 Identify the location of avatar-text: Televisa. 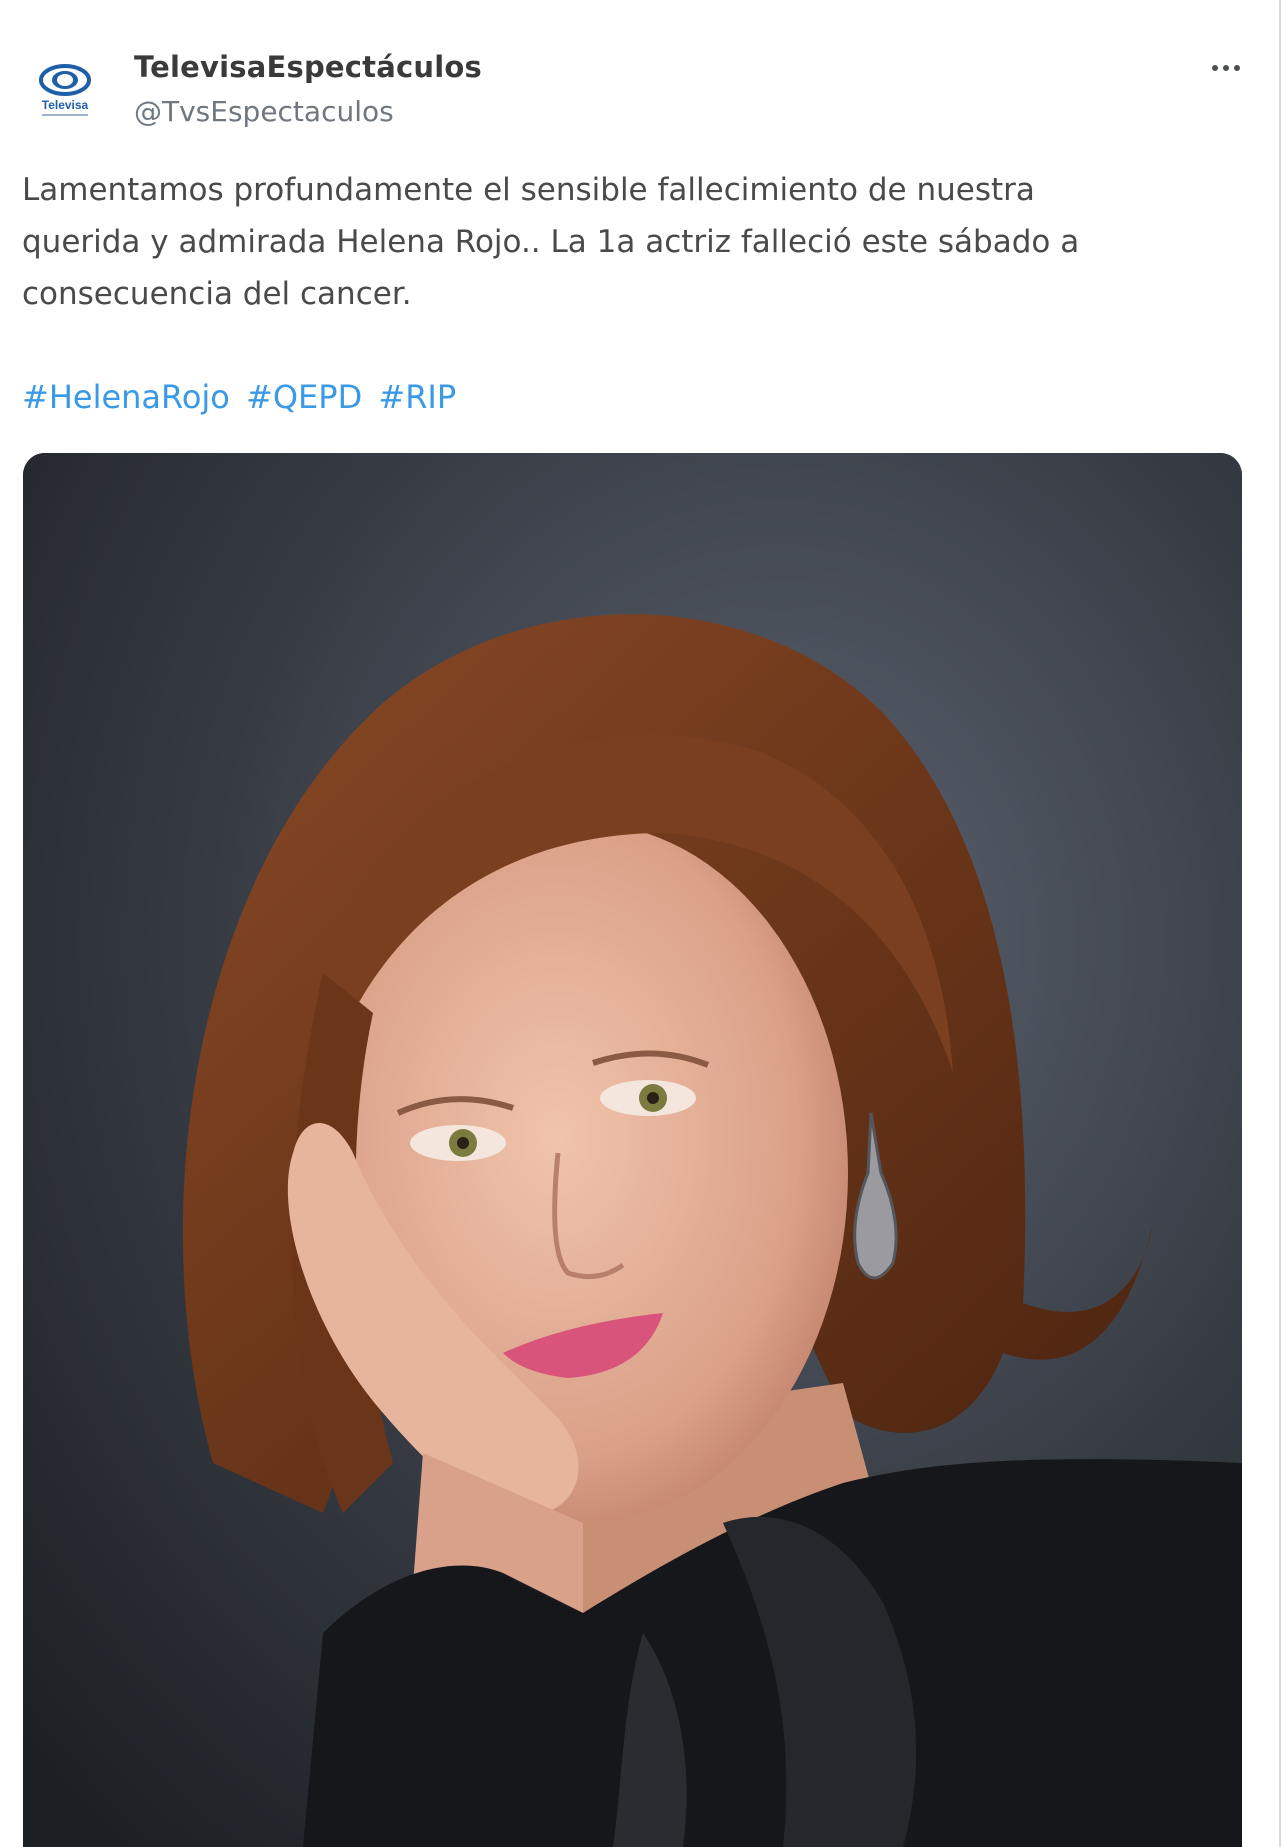
(65, 105).